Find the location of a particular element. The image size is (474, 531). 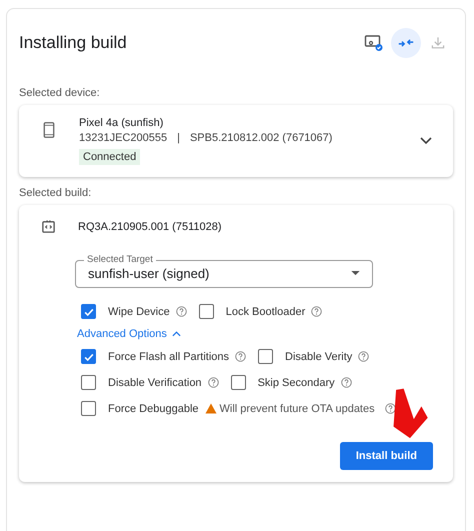

field-label: Selected Target is located at coordinates (120, 260).